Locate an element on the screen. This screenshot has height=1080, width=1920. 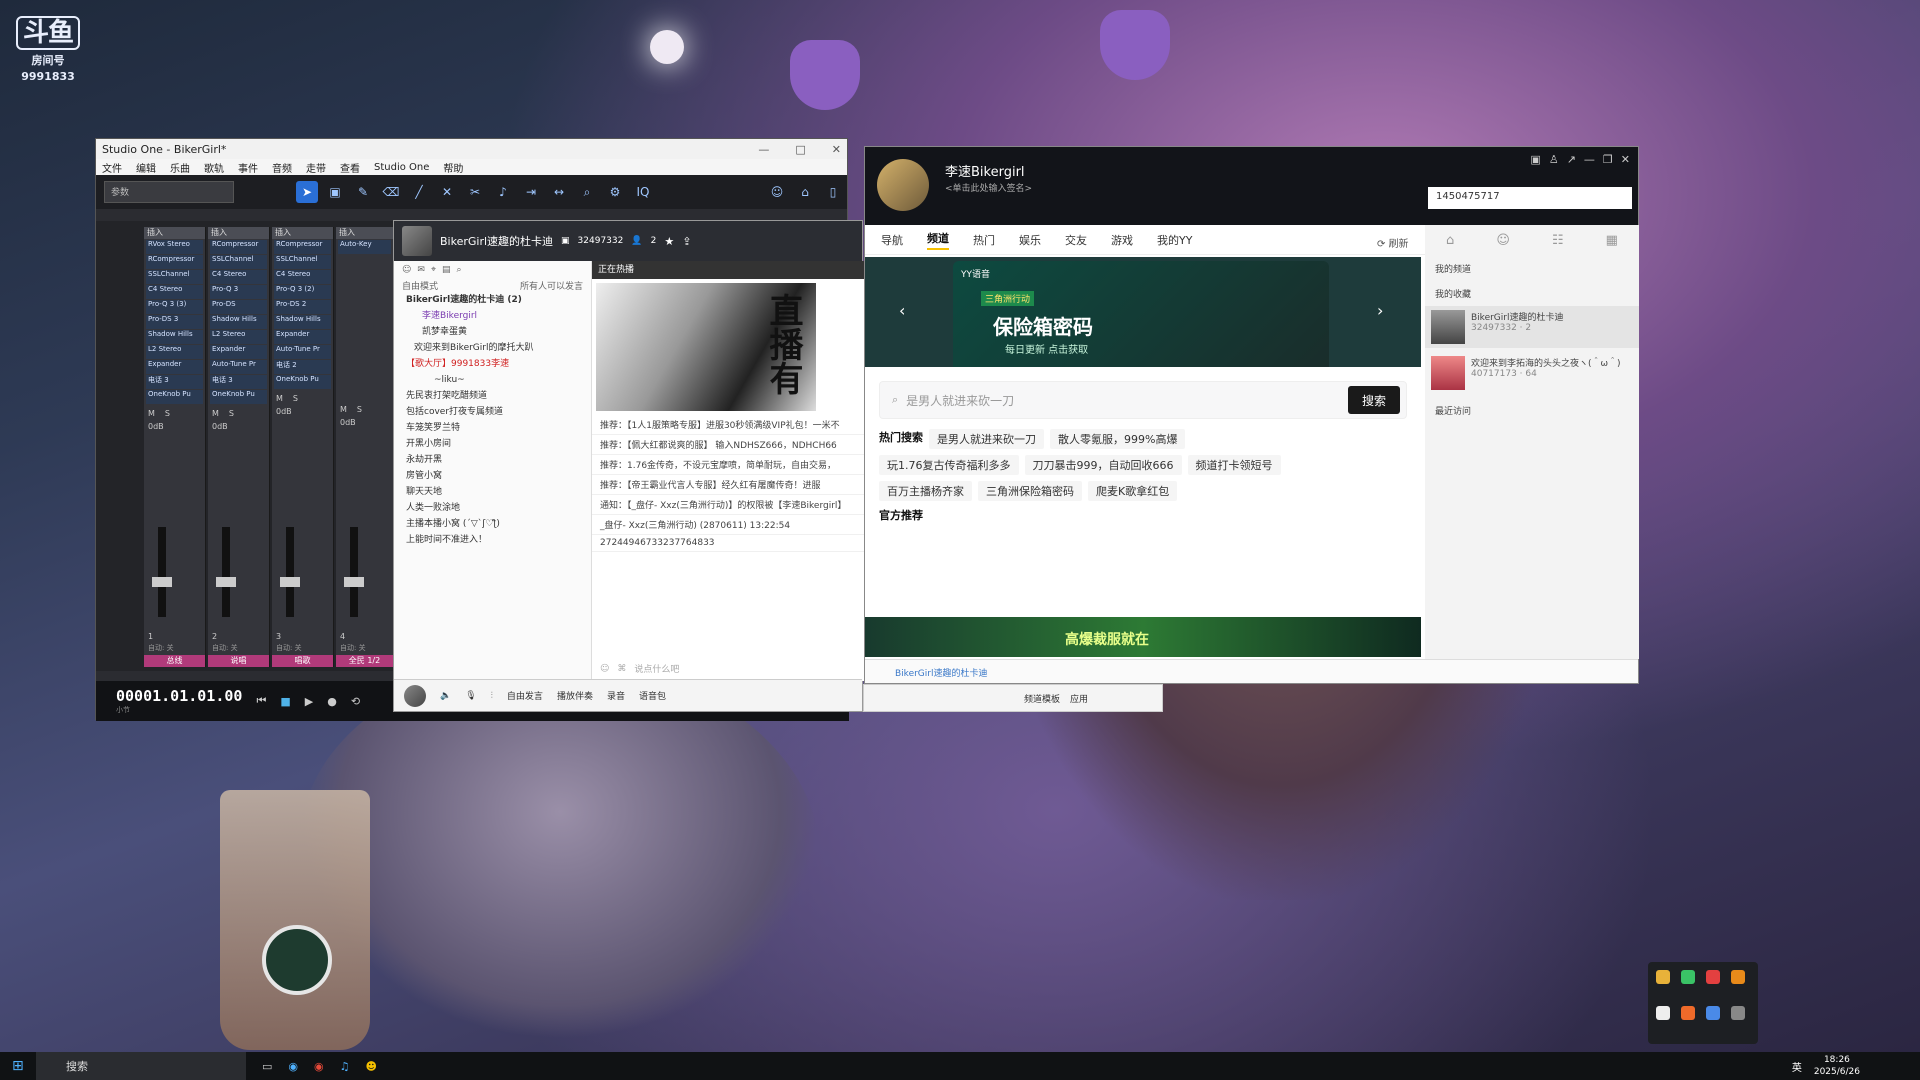
solo-button: S is located at coordinates (295, 398).